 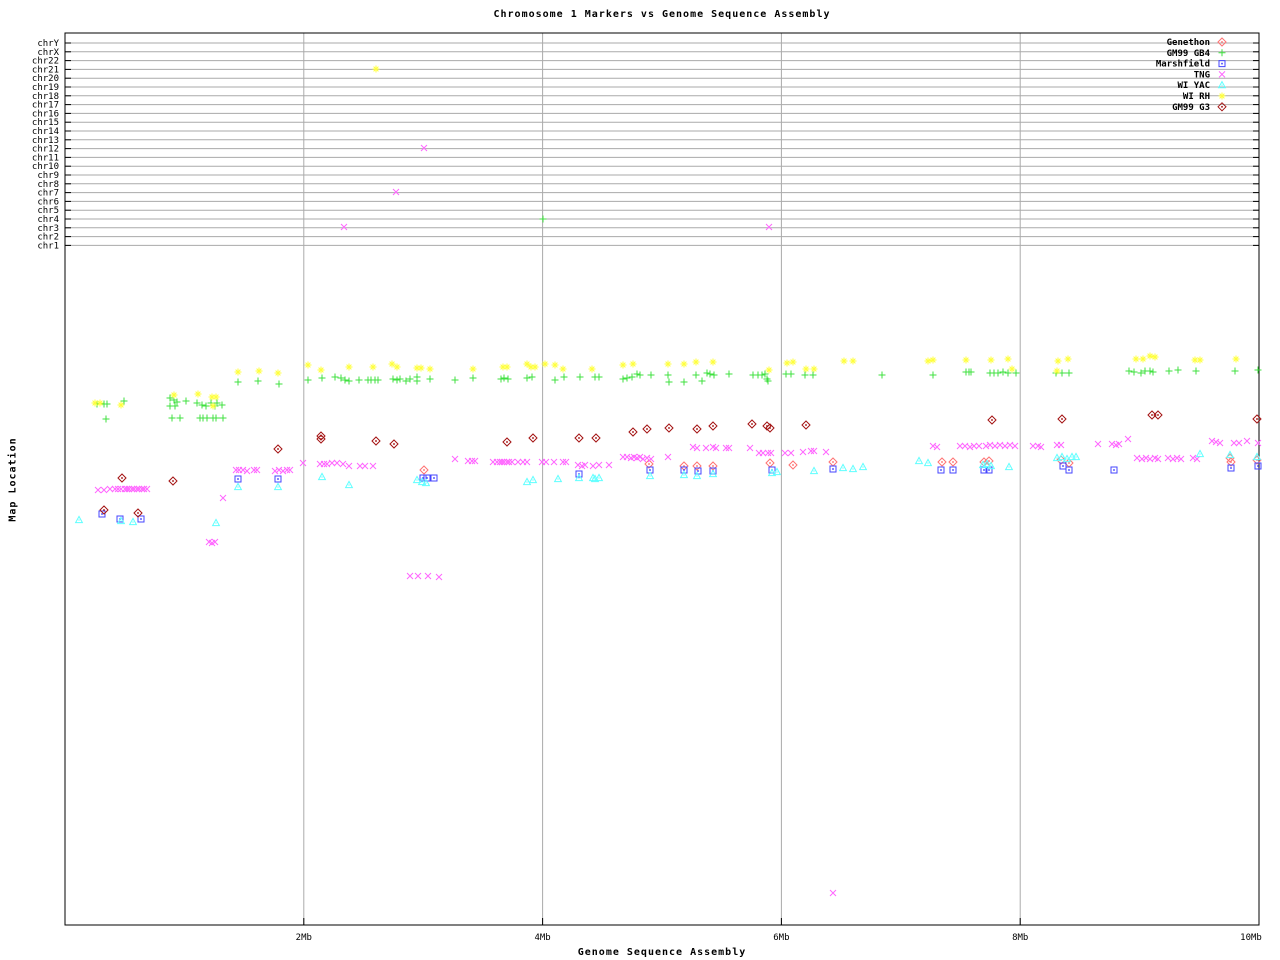 What do you see at coordinates (1222, 74) in the screenshot?
I see `legend-marker-tng` at bounding box center [1222, 74].